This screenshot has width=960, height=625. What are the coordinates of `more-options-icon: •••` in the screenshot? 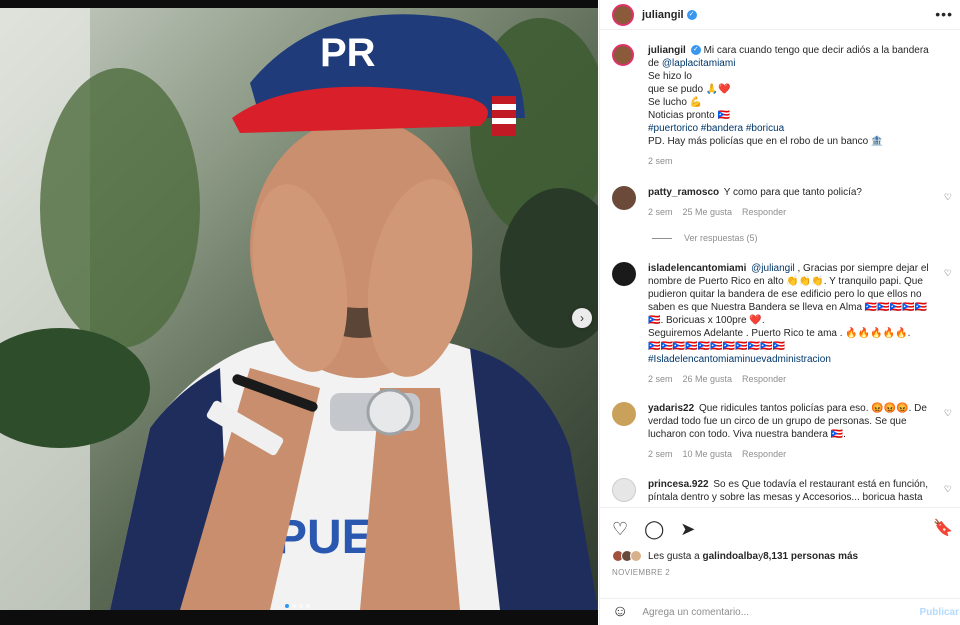 It's located at (944, 14).